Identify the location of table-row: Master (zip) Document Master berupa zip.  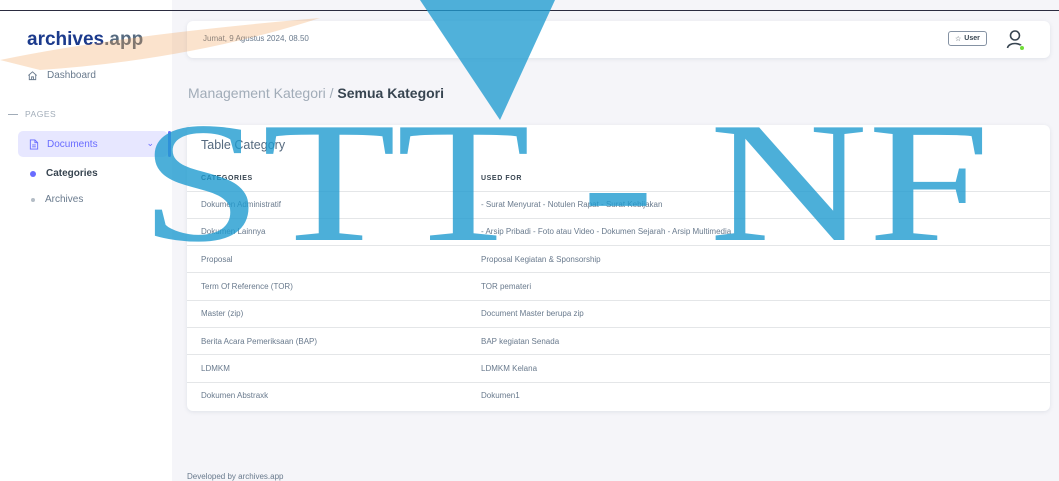
(618, 314).